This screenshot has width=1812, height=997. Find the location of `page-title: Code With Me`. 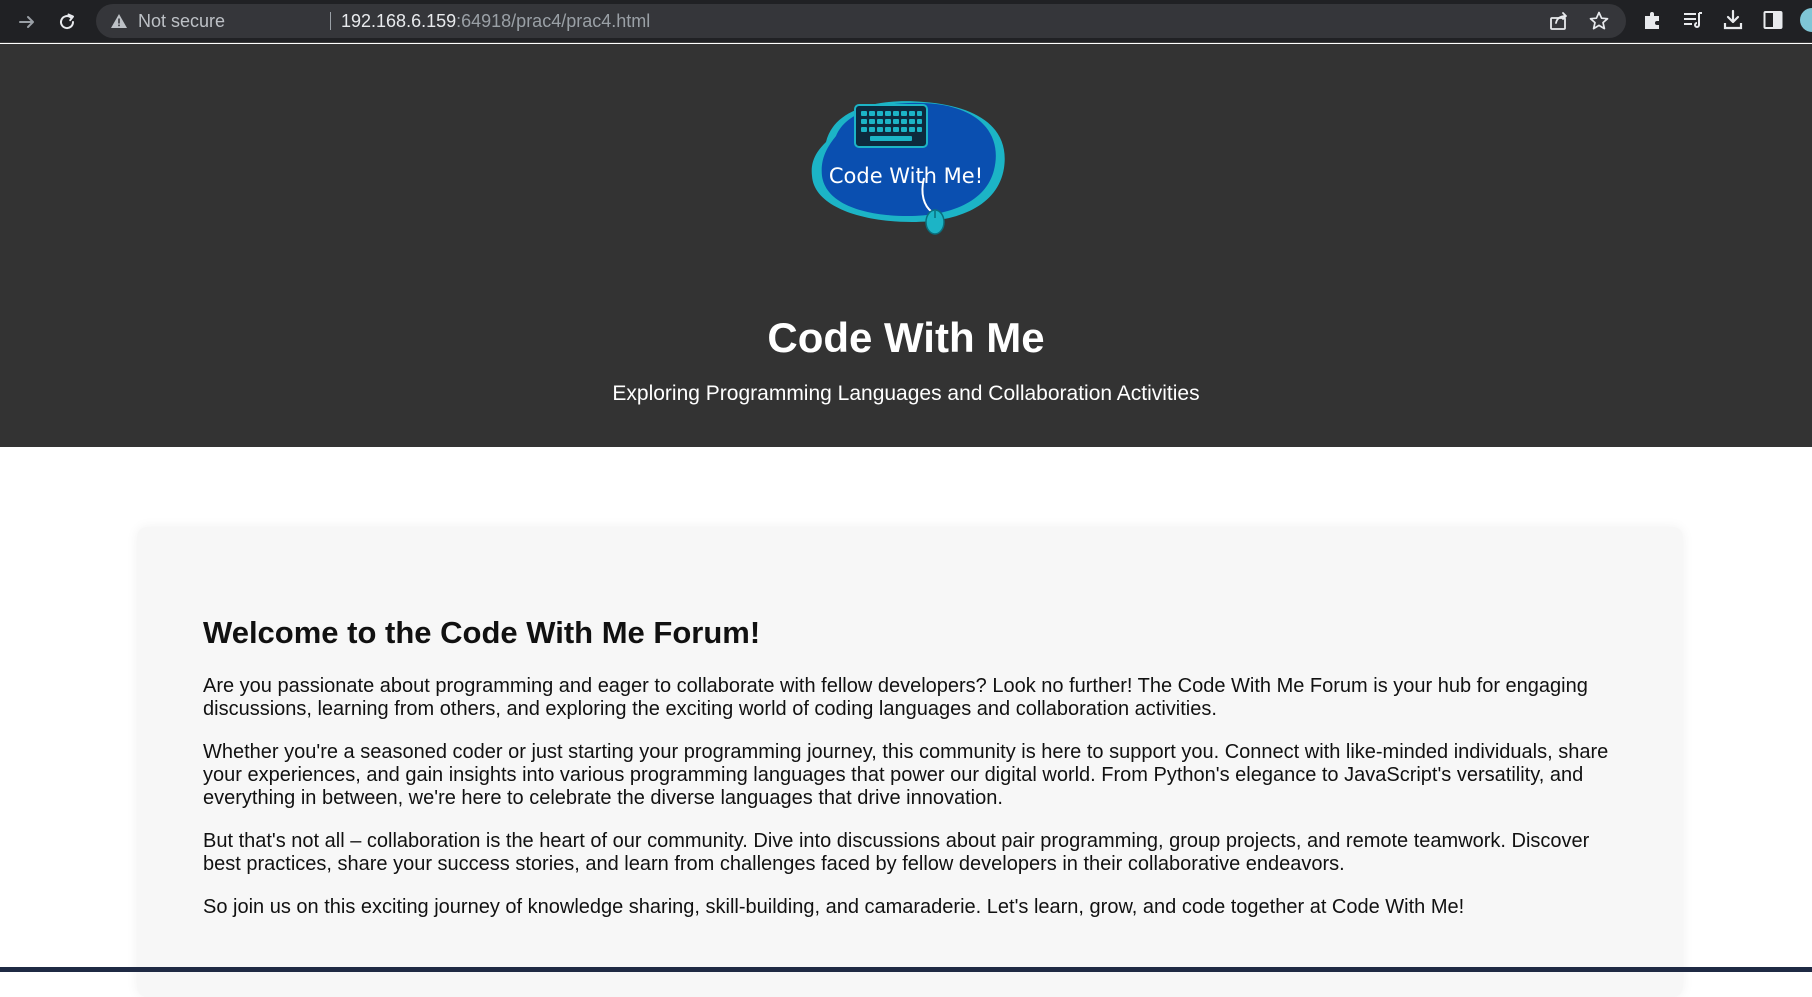

page-title: Code With Me is located at coordinates (906, 337).